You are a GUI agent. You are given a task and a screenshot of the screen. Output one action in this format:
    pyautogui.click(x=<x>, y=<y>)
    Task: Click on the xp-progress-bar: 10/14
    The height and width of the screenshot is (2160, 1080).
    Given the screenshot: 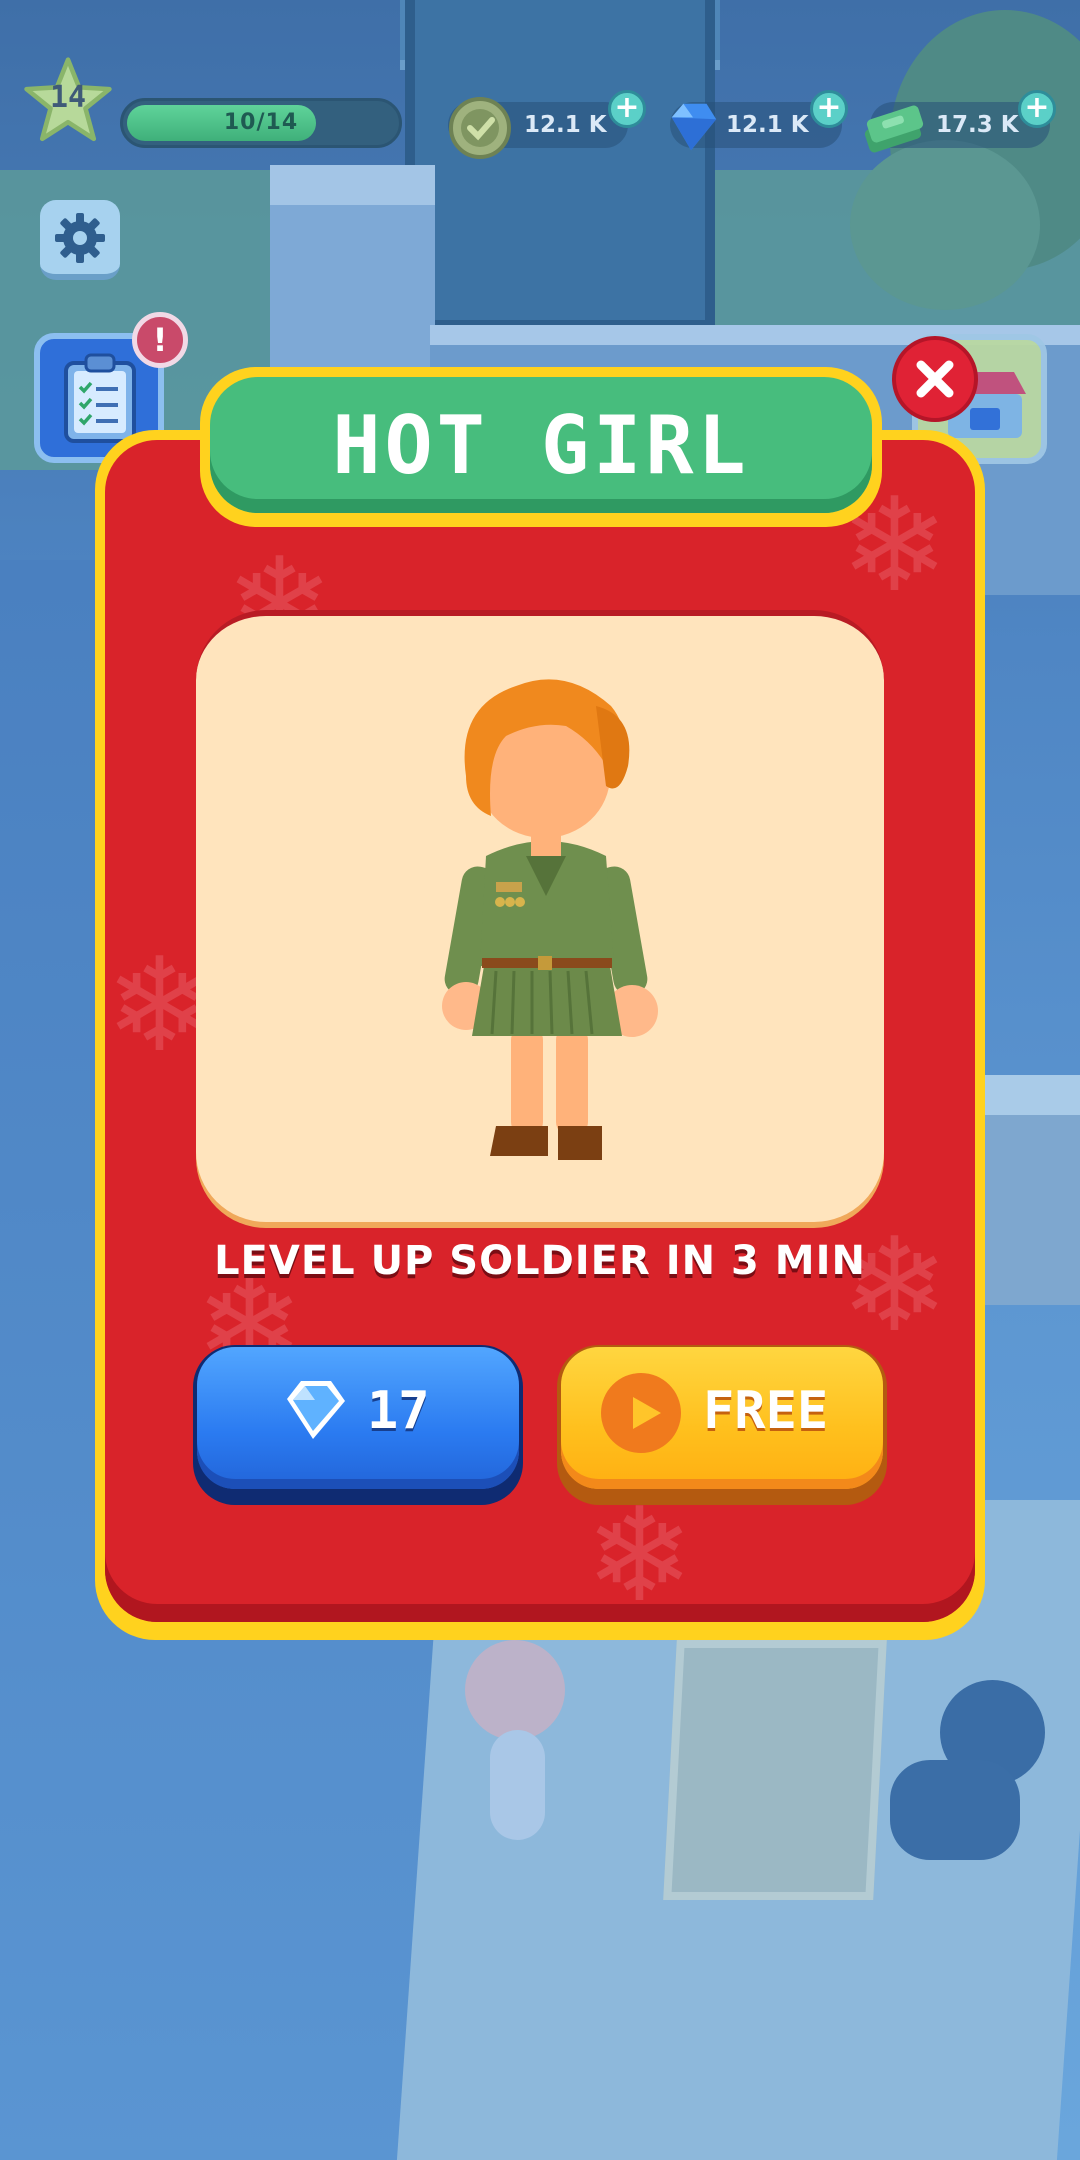 What is the action you would take?
    pyautogui.click(x=261, y=123)
    